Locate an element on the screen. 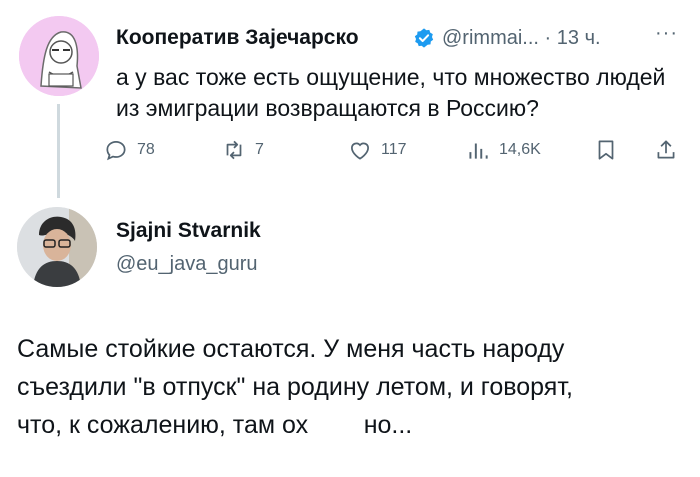 This screenshot has height=477, width=700. avatar-kooperativ is located at coordinates (59, 56).